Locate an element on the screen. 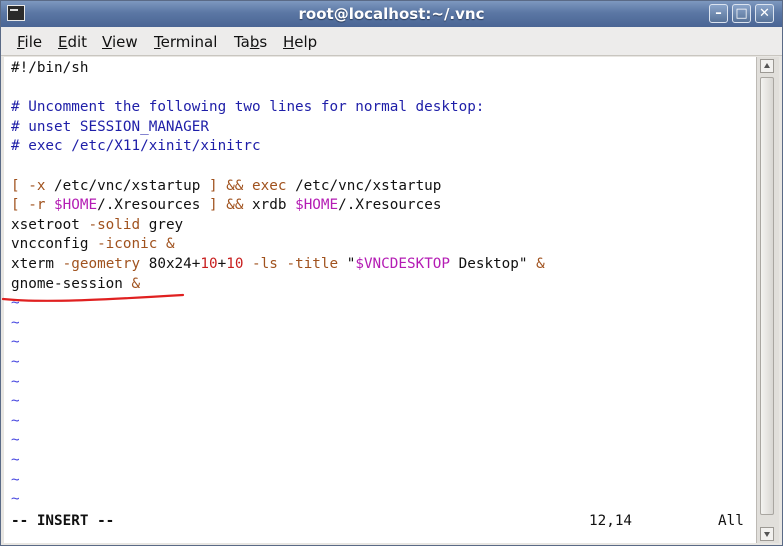 The height and width of the screenshot is (546, 783). code-token: Desktop is located at coordinates (484, 264).